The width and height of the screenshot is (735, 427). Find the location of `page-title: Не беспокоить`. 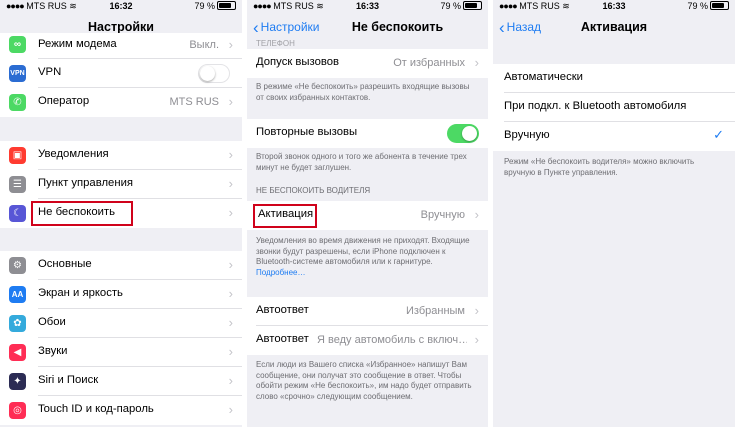

page-title: Не беспокоить is located at coordinates (397, 27).